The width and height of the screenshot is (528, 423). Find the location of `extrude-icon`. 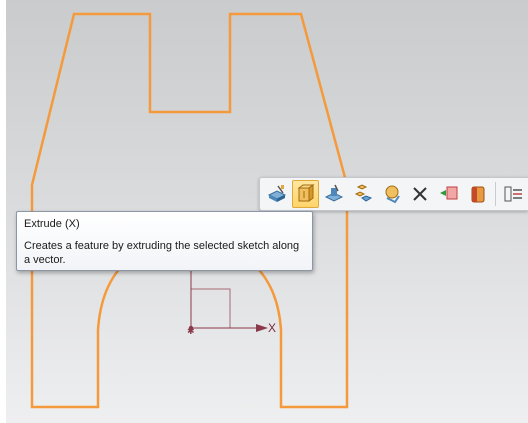

extrude-icon is located at coordinates (305, 193).